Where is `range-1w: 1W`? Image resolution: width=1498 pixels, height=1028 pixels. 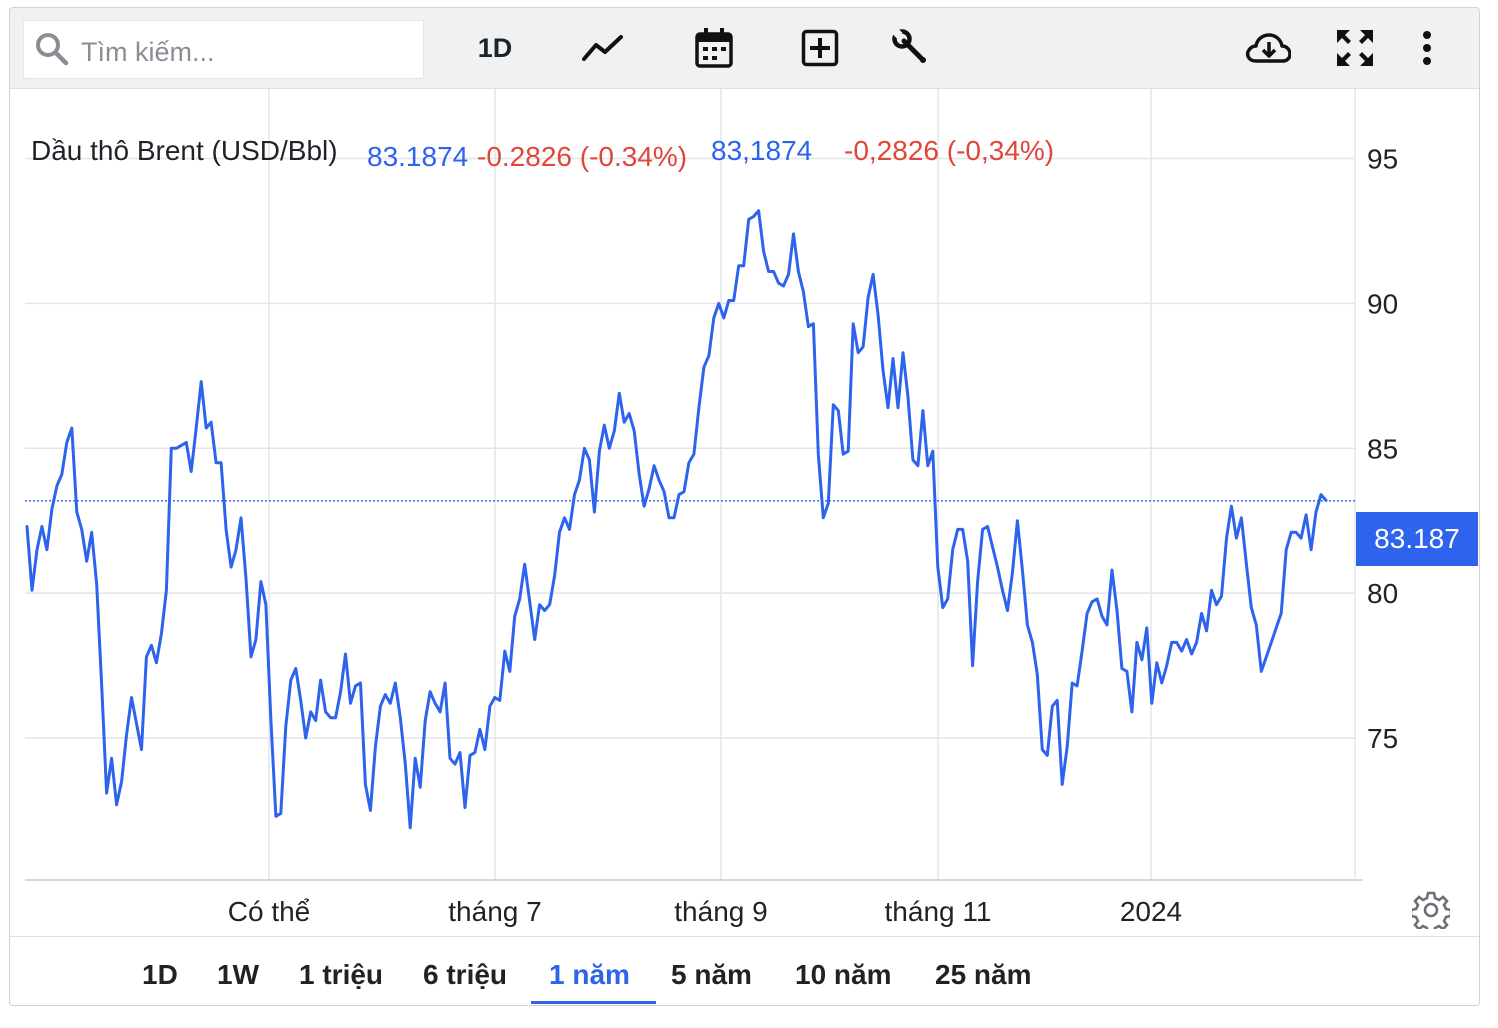 range-1w: 1W is located at coordinates (238, 975).